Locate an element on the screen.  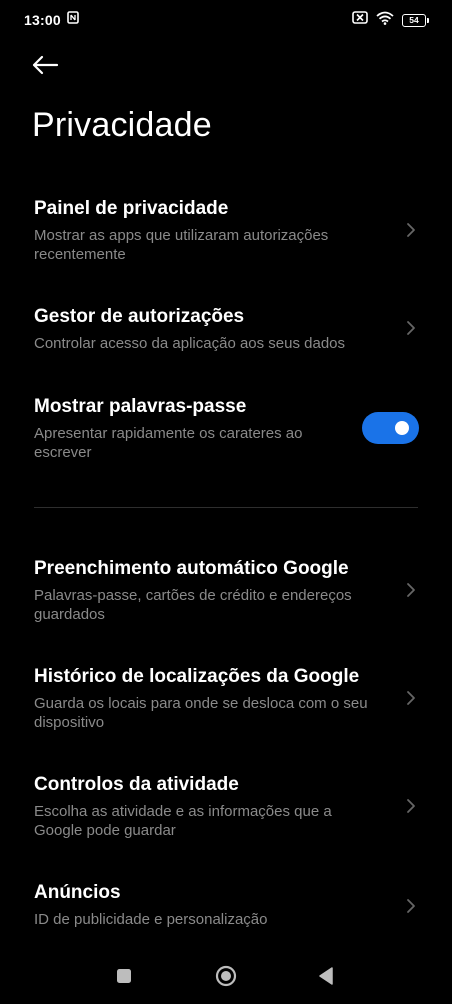
status-bar: 13:00 54 is located at coordinates (226, 20).